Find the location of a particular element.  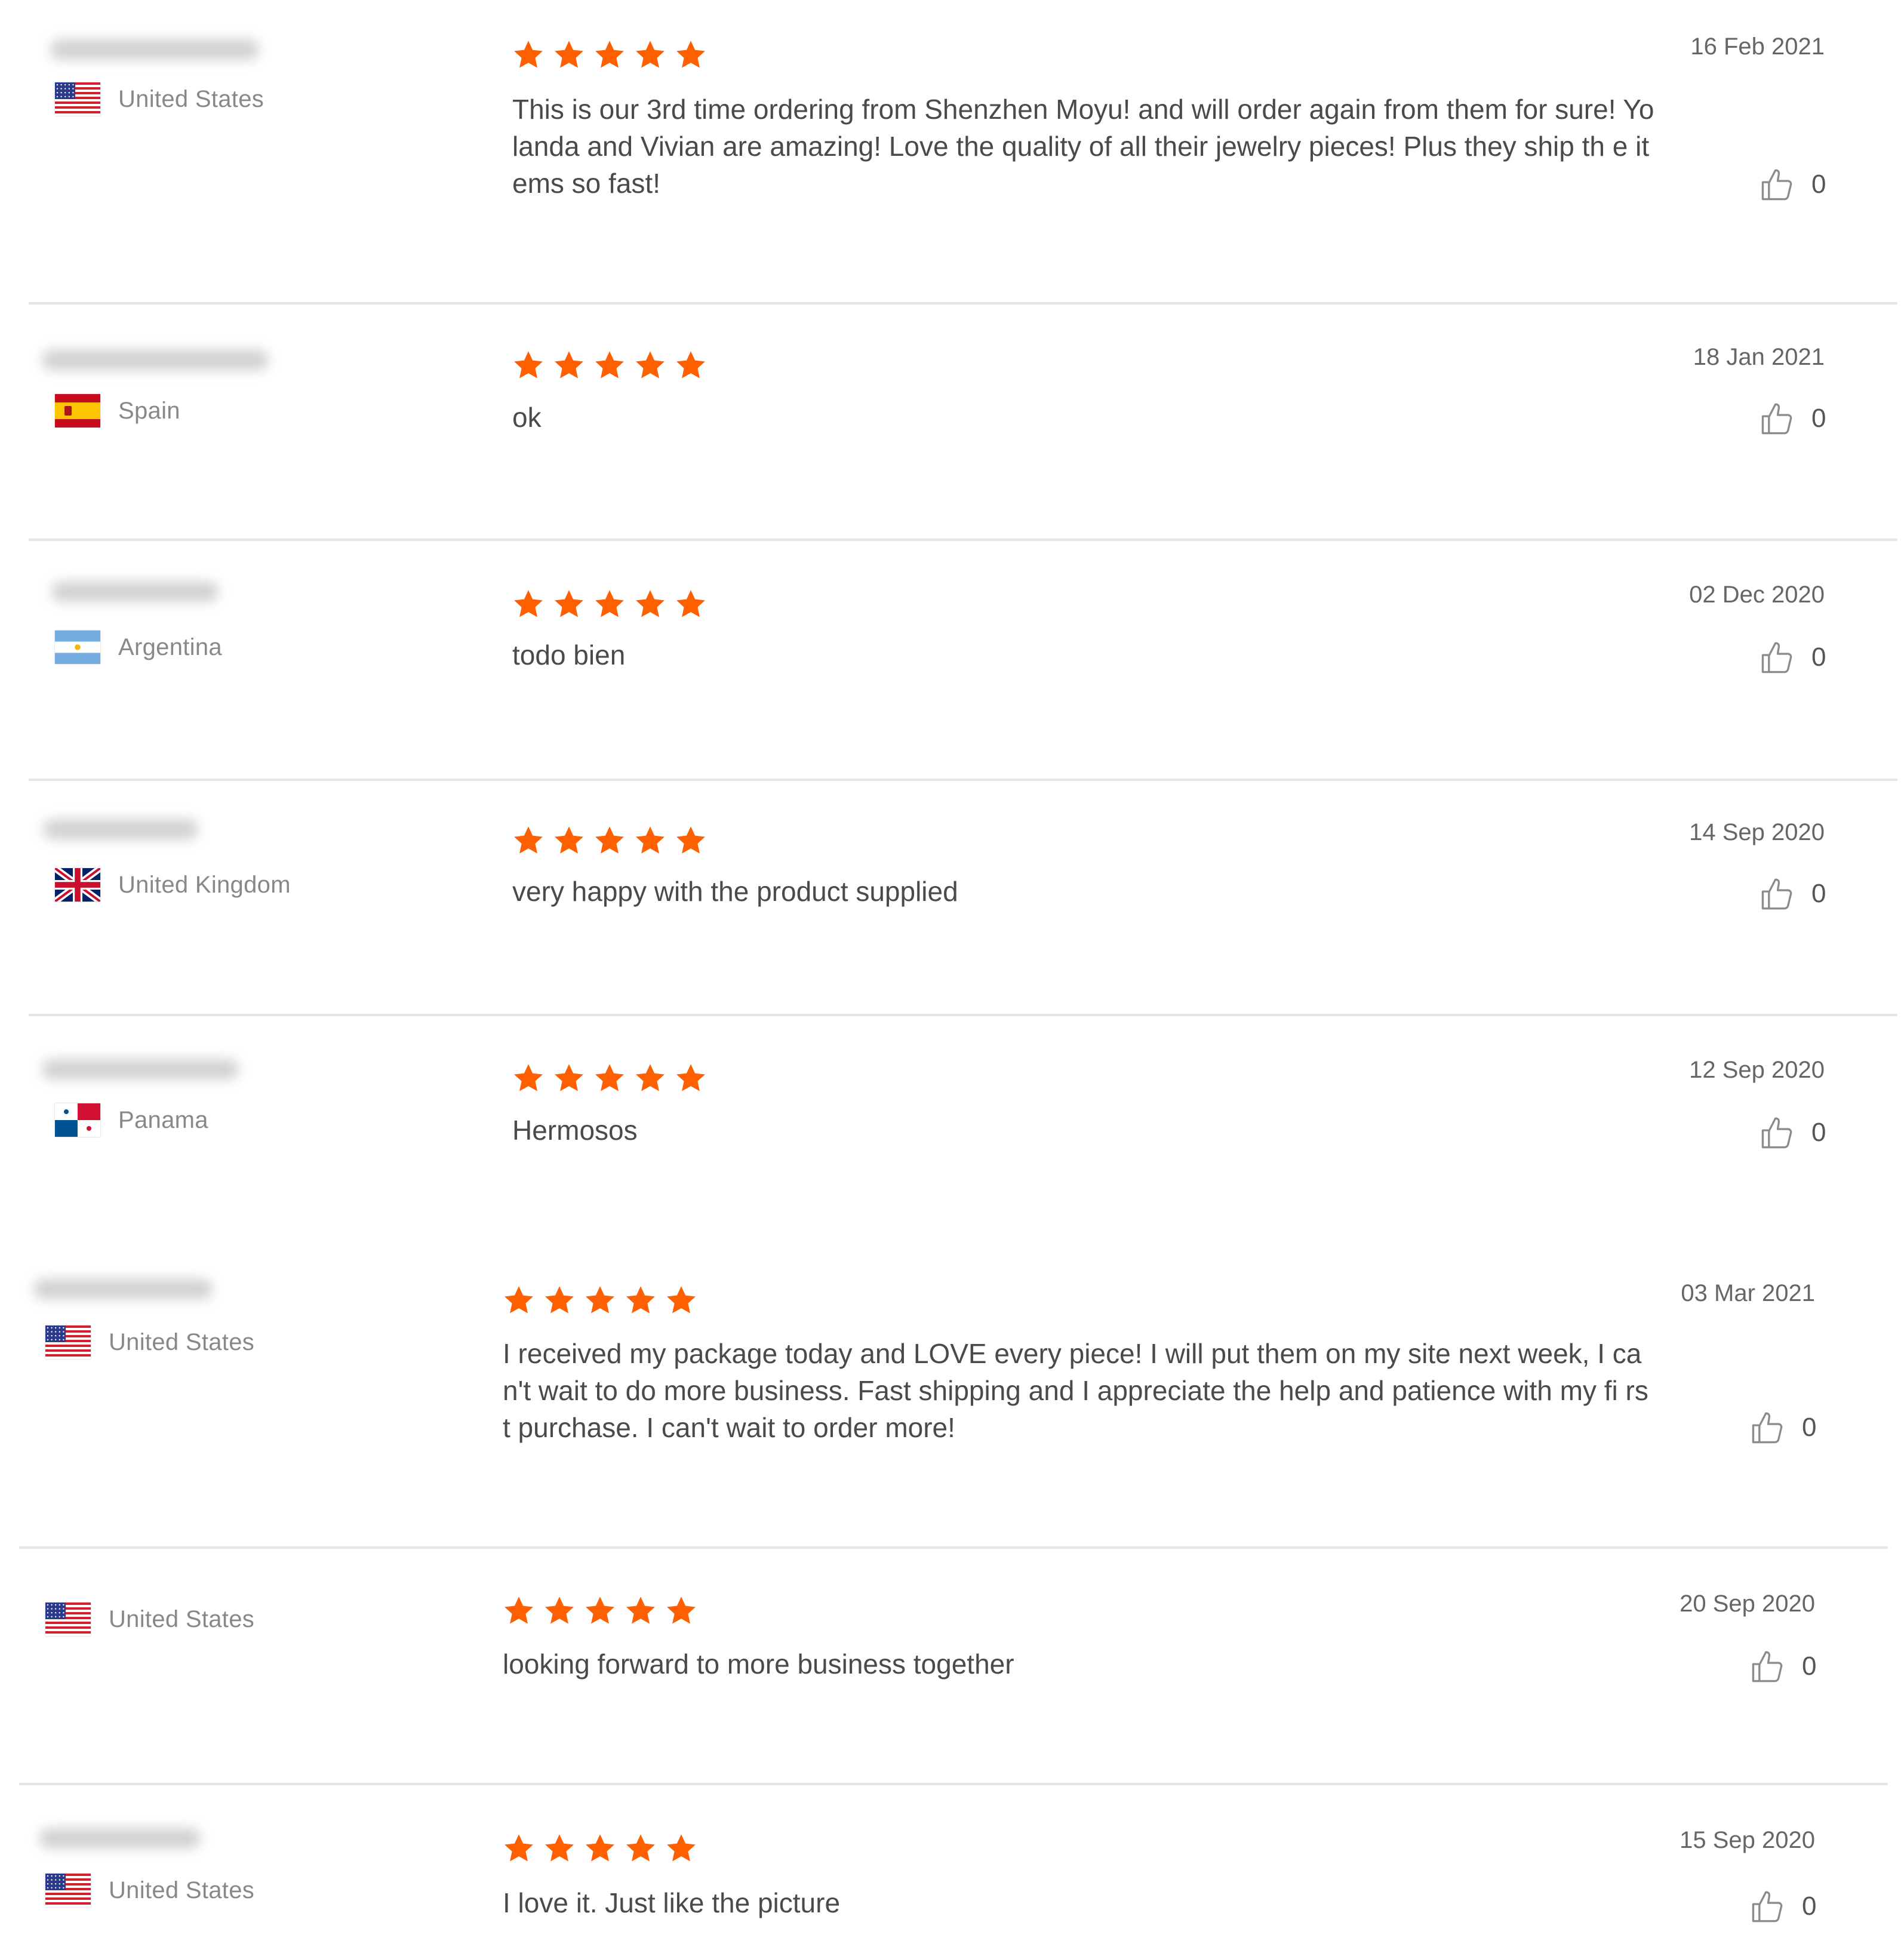

country-name: United Kingdom is located at coordinates (204, 884).